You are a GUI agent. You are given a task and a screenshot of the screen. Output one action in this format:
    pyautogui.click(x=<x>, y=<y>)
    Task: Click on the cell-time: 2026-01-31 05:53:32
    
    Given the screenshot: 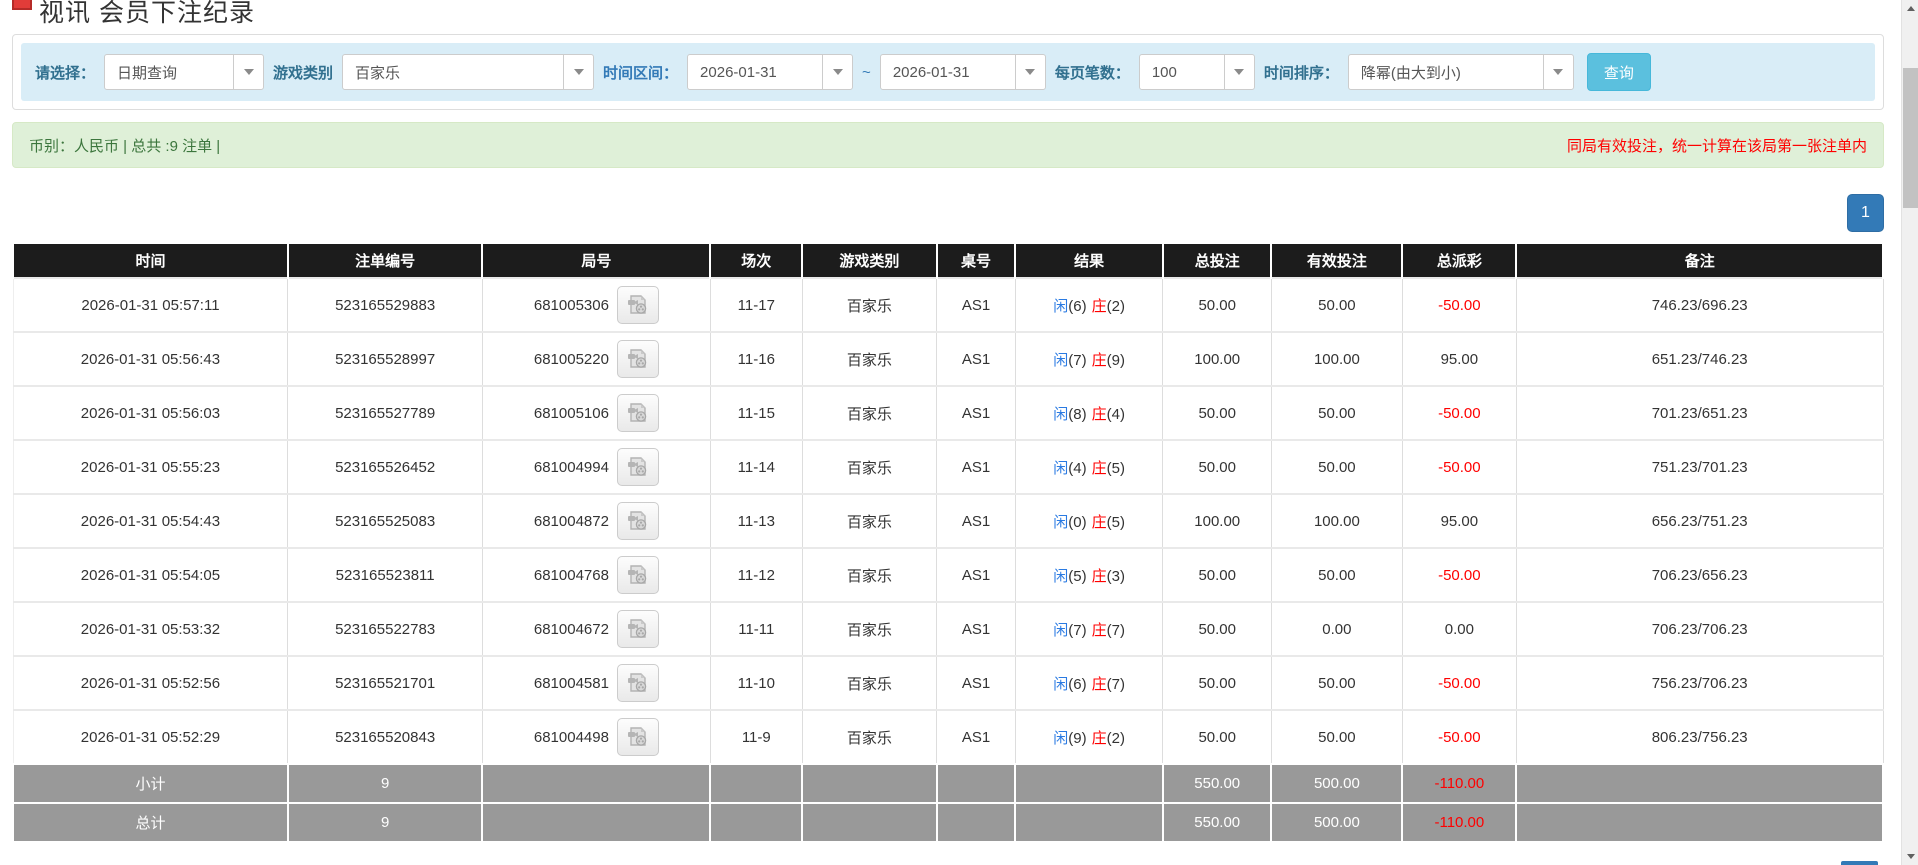 What is the action you would take?
    pyautogui.click(x=150, y=629)
    